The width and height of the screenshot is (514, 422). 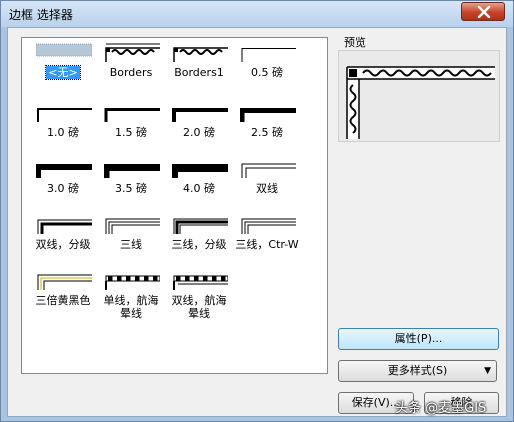 I want to click on border-style-label: 双线, so click(x=267, y=188).